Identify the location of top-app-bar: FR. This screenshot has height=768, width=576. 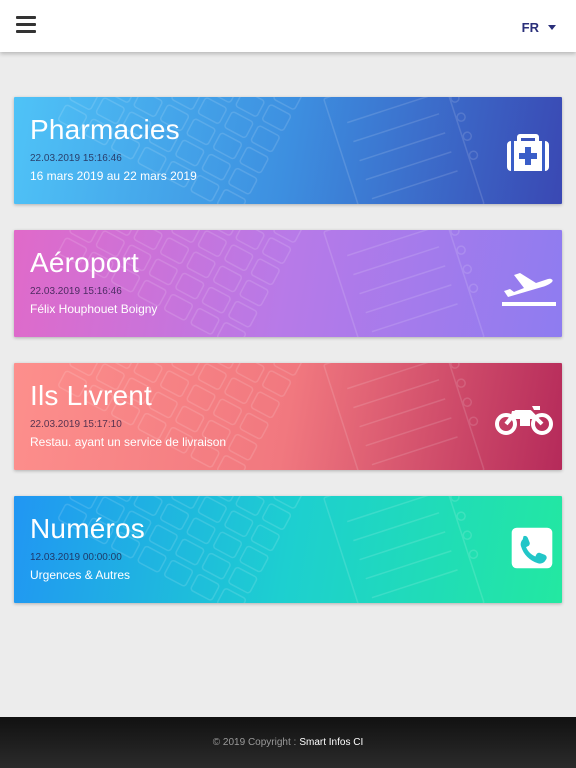
(288, 26).